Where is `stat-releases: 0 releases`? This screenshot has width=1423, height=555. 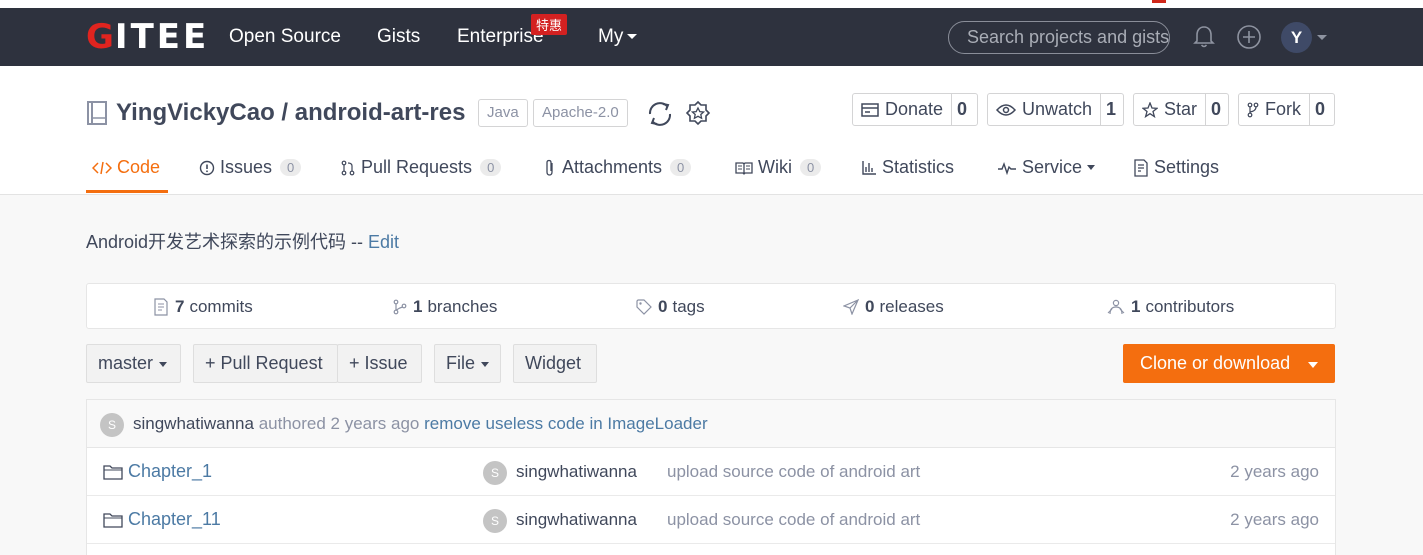 stat-releases: 0 releases is located at coordinates (893, 307).